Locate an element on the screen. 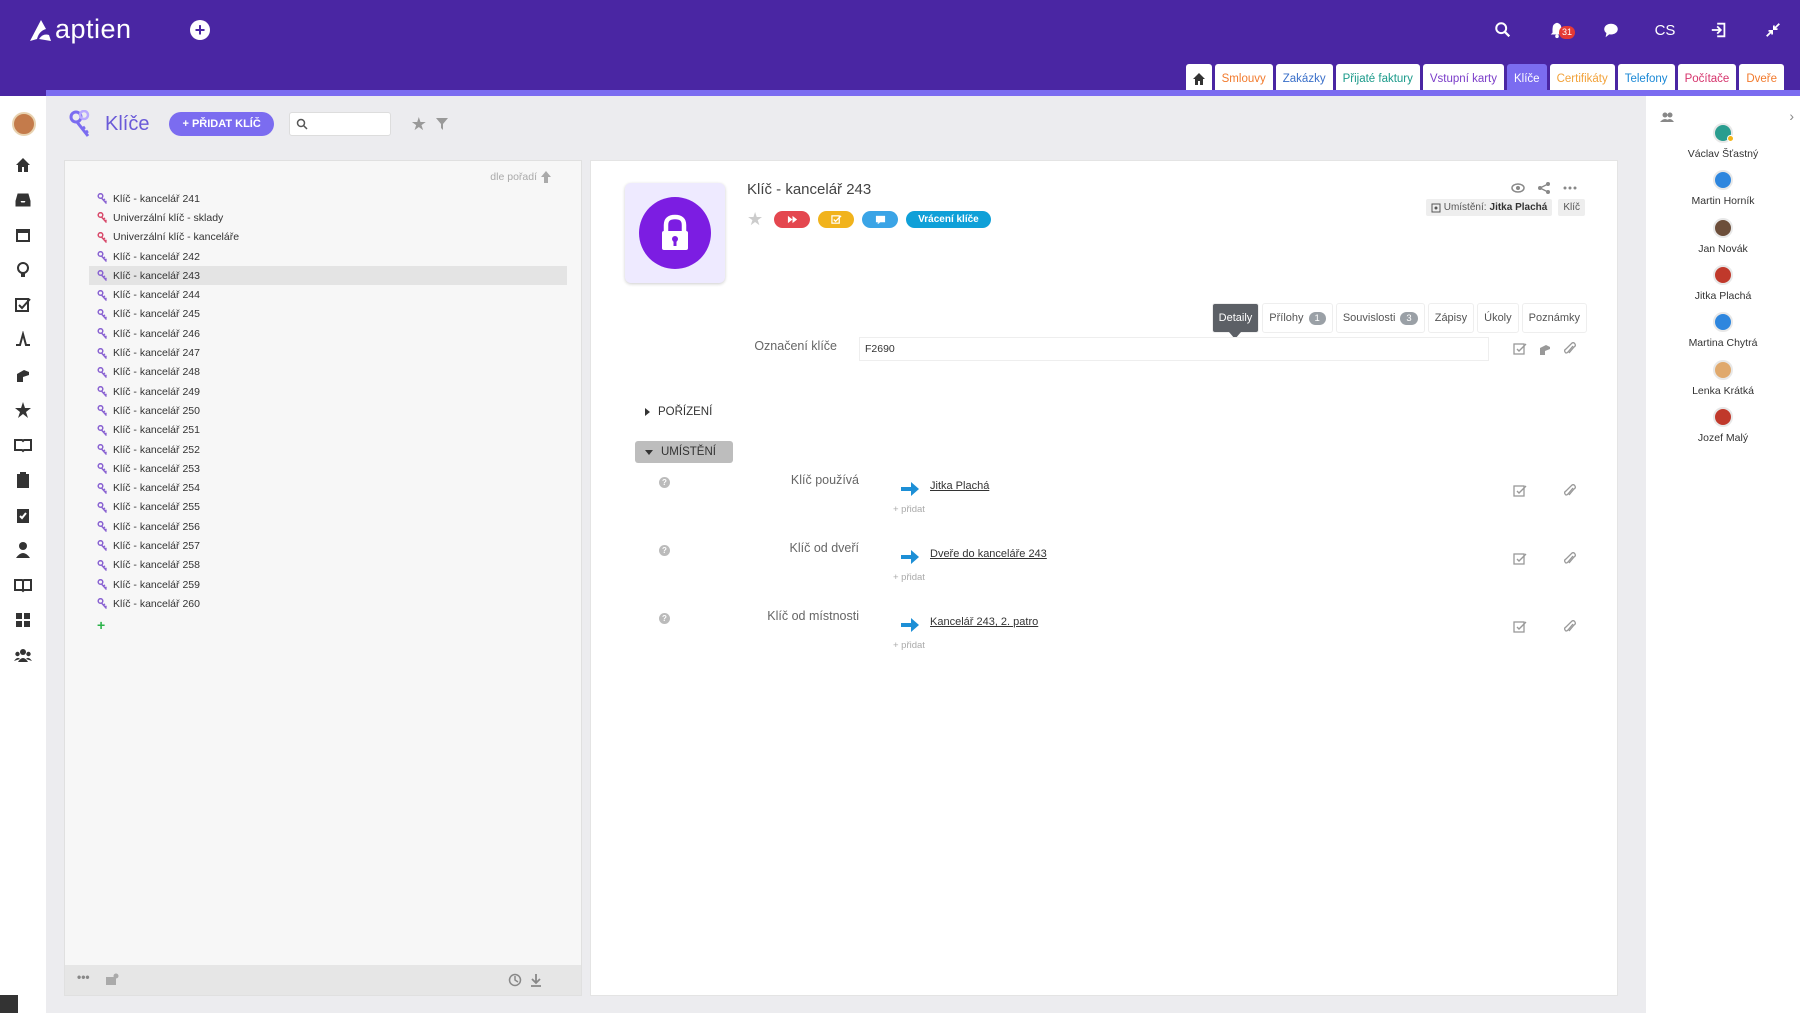 This screenshot has height=1013, width=1800. clipboard-check-icon is located at coordinates (23, 515).